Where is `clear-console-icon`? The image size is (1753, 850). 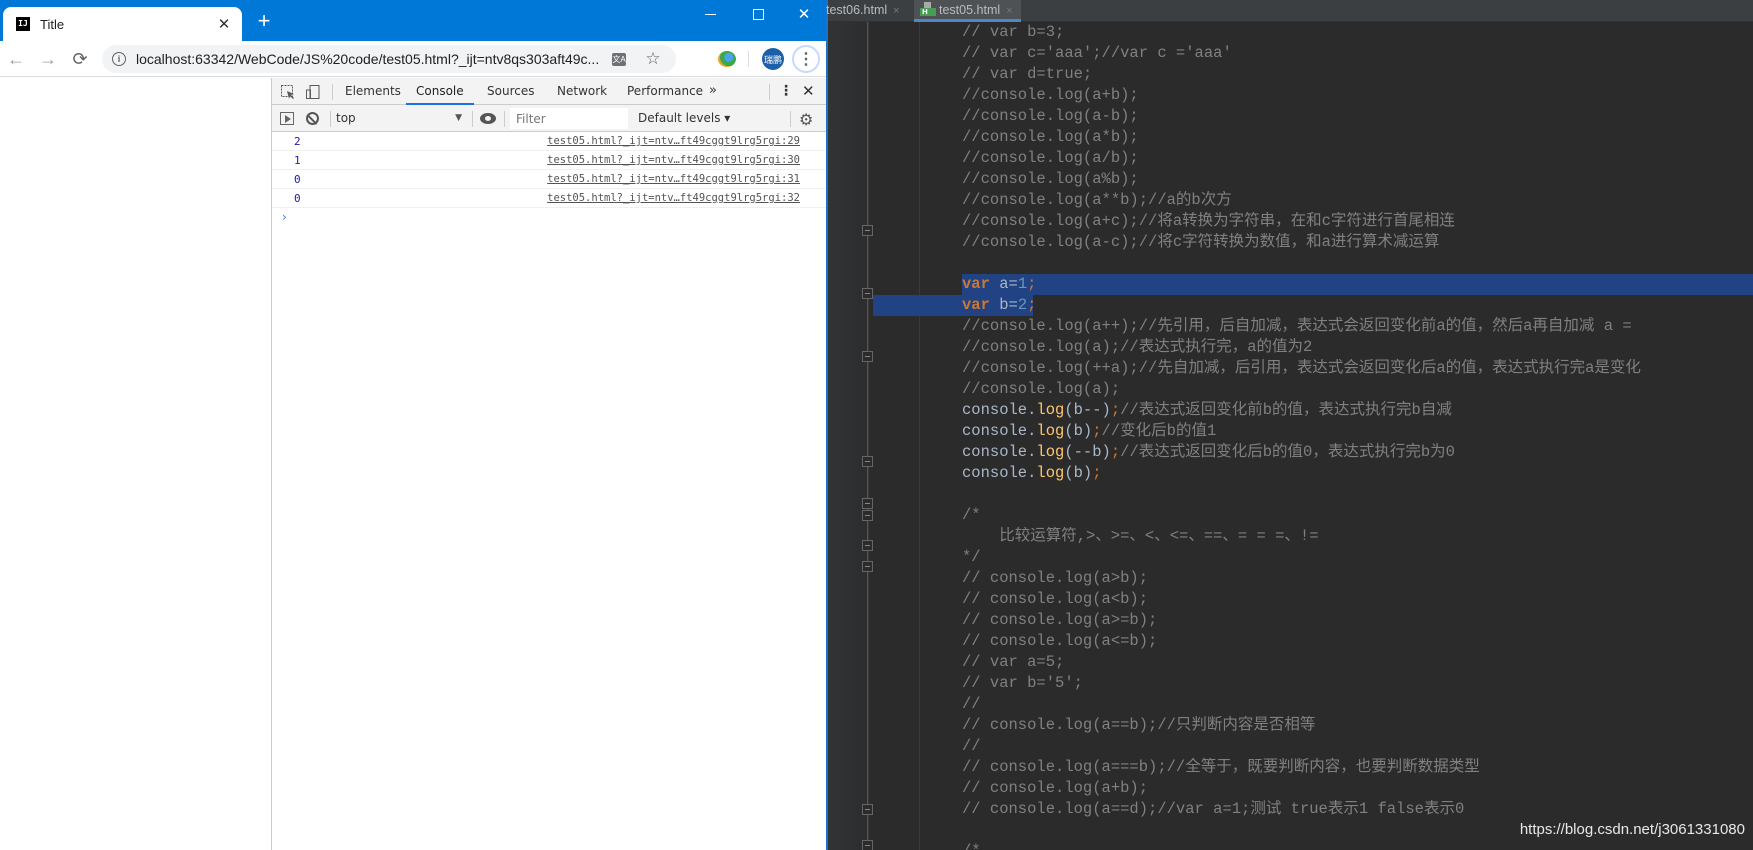
clear-console-icon is located at coordinates (312, 118).